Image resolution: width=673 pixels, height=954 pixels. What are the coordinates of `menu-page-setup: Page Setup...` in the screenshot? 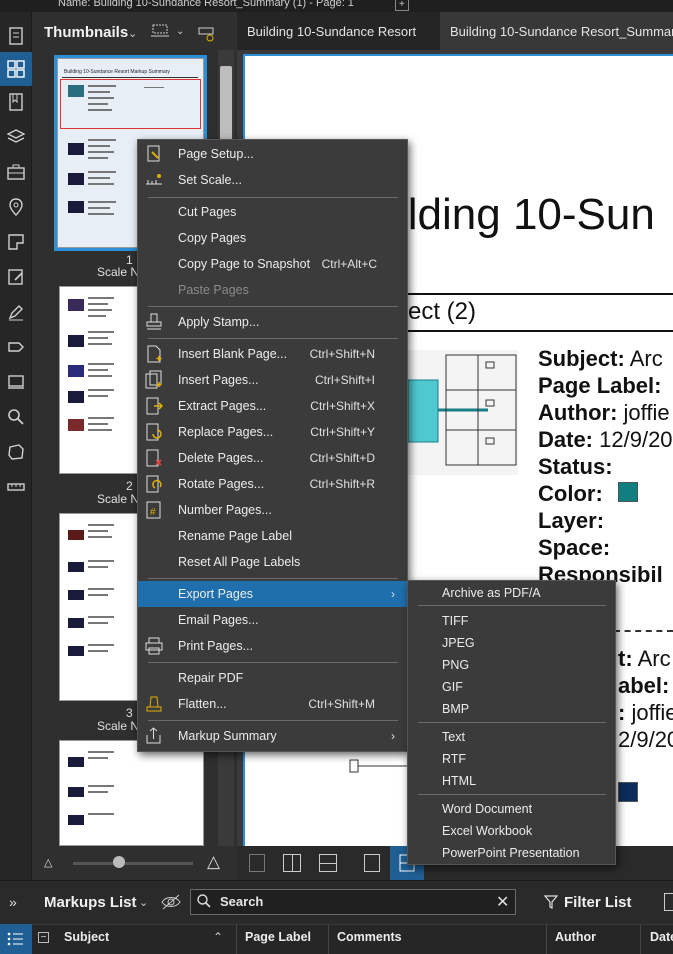 It's located at (272, 154).